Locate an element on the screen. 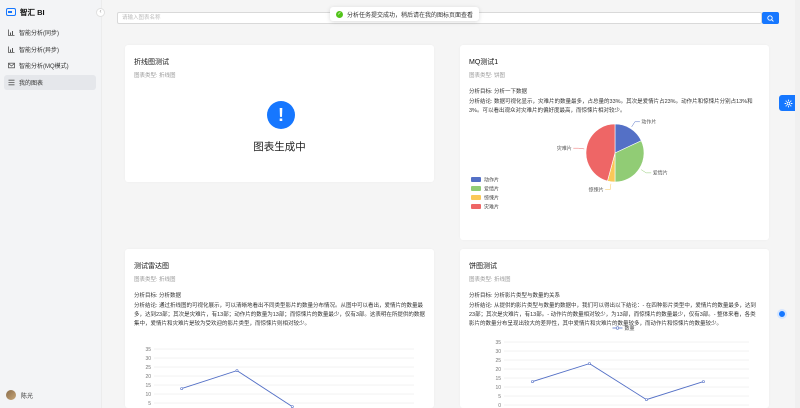 The width and height of the screenshot is (800, 408). mail-icon is located at coordinates (11, 65).